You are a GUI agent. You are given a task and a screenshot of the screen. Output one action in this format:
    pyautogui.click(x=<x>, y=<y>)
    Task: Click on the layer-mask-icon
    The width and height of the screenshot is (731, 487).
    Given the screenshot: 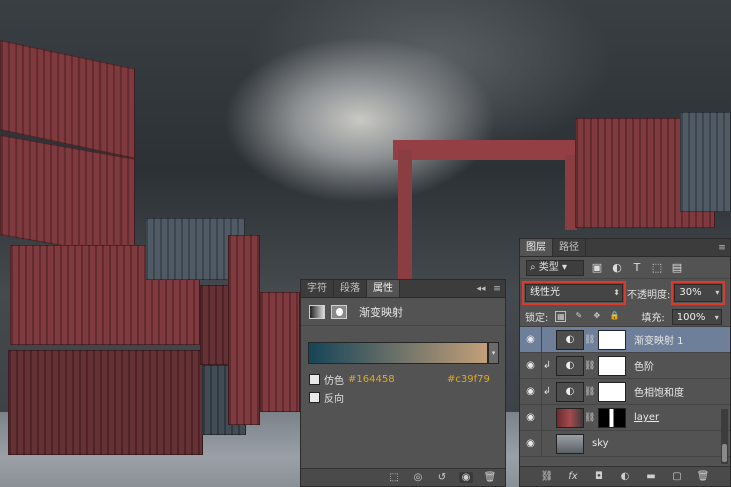 What is the action you would take?
    pyautogui.click(x=339, y=311)
    